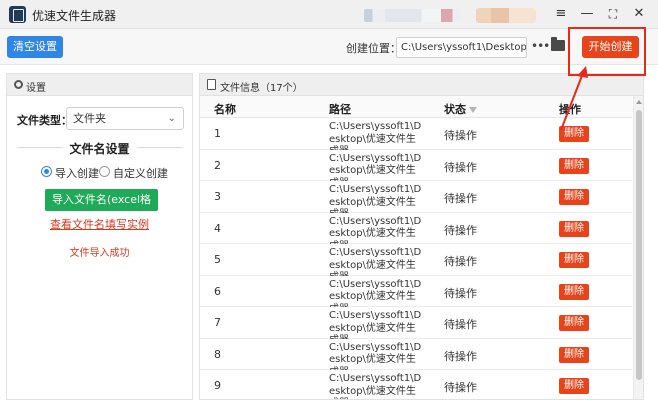 The height and width of the screenshot is (400, 658). I want to click on filename-settings-title: 文件名设置, so click(99, 149).